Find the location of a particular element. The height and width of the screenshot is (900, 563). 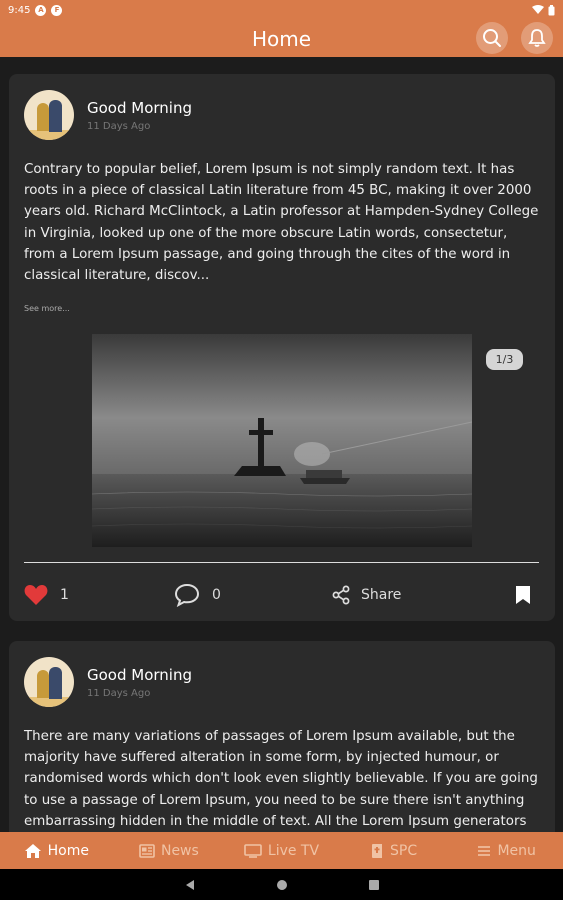

comment-count: 0 is located at coordinates (216, 595).